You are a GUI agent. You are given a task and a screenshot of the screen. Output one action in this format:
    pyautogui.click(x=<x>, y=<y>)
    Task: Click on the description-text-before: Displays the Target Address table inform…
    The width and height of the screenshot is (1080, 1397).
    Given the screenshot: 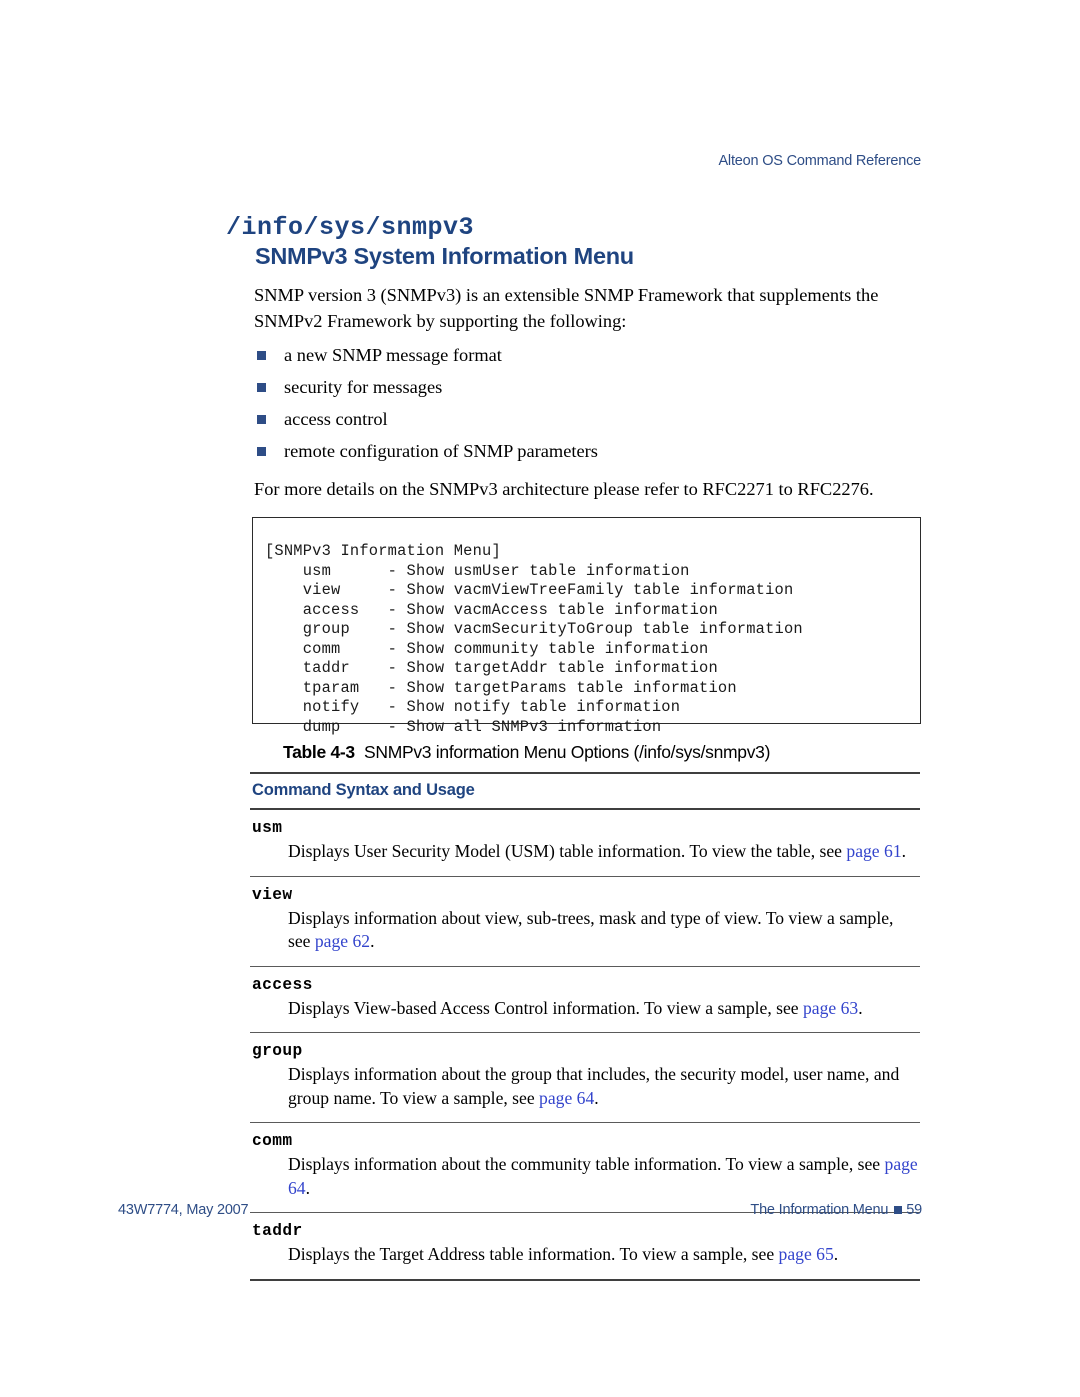 What is the action you would take?
    pyautogui.click(x=533, y=1254)
    